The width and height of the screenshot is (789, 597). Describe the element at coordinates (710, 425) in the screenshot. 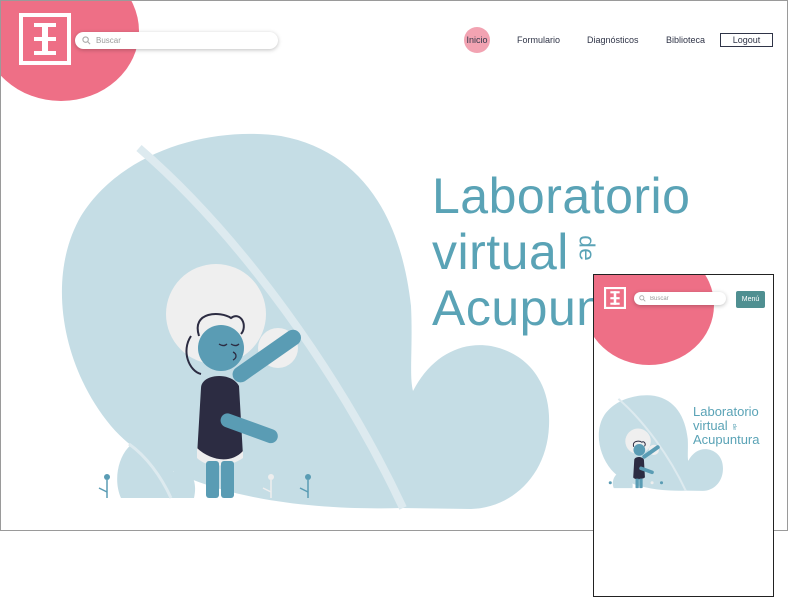

I see `mobile-hero-title-line2: virtual` at that location.